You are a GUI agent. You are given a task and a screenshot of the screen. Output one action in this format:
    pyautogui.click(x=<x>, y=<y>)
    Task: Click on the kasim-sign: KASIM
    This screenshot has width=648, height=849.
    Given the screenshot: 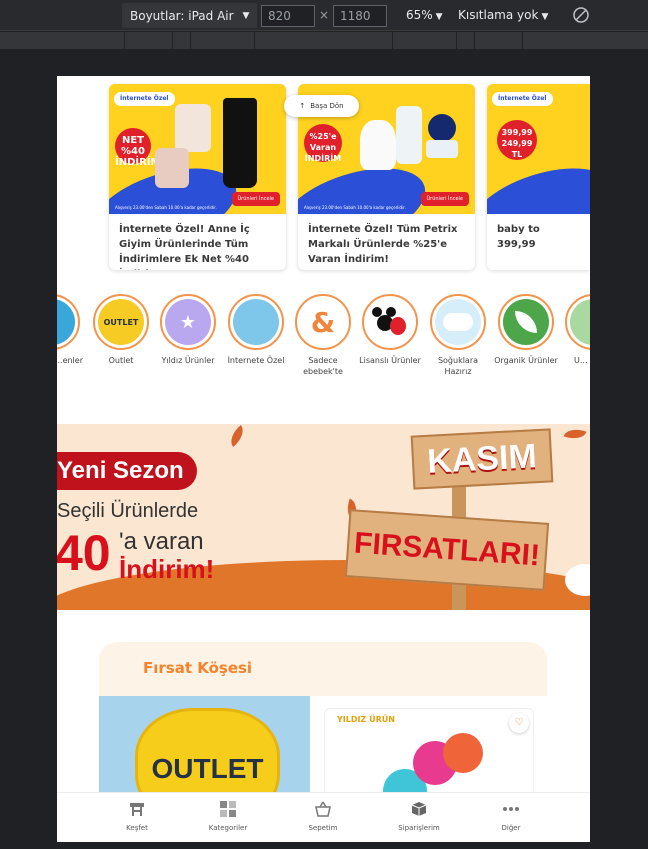 What is the action you would take?
    pyautogui.click(x=482, y=459)
    